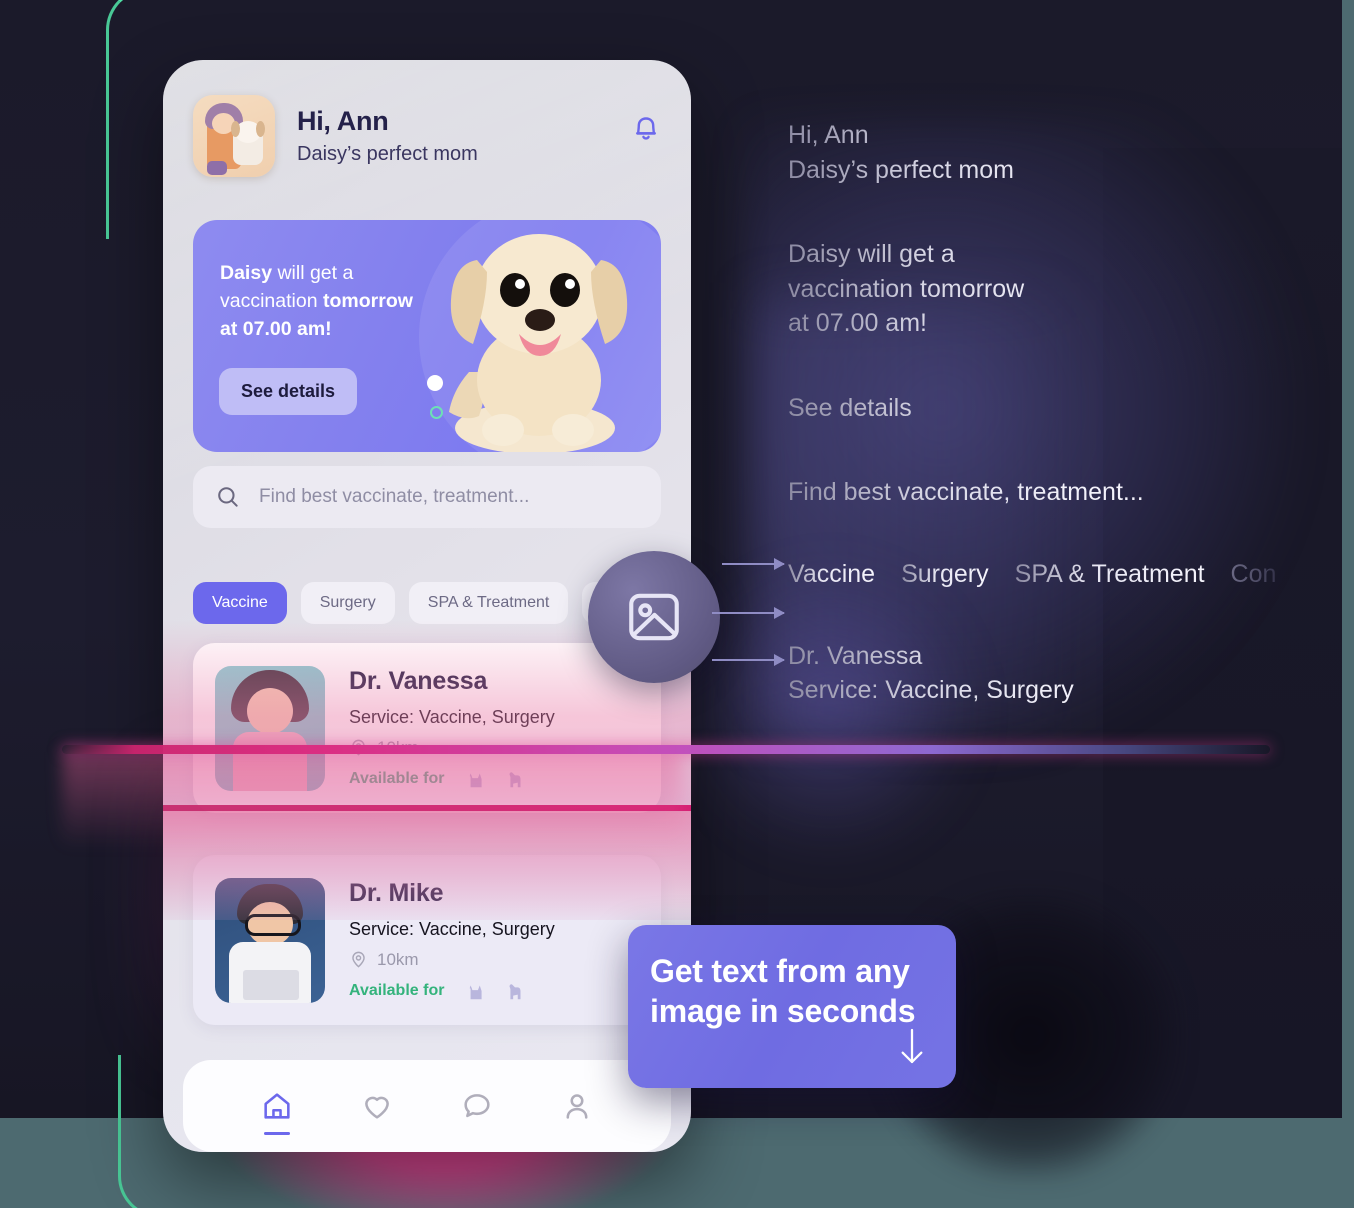  What do you see at coordinates (343, 120) in the screenshot?
I see `page-title: Hi, Ann` at bounding box center [343, 120].